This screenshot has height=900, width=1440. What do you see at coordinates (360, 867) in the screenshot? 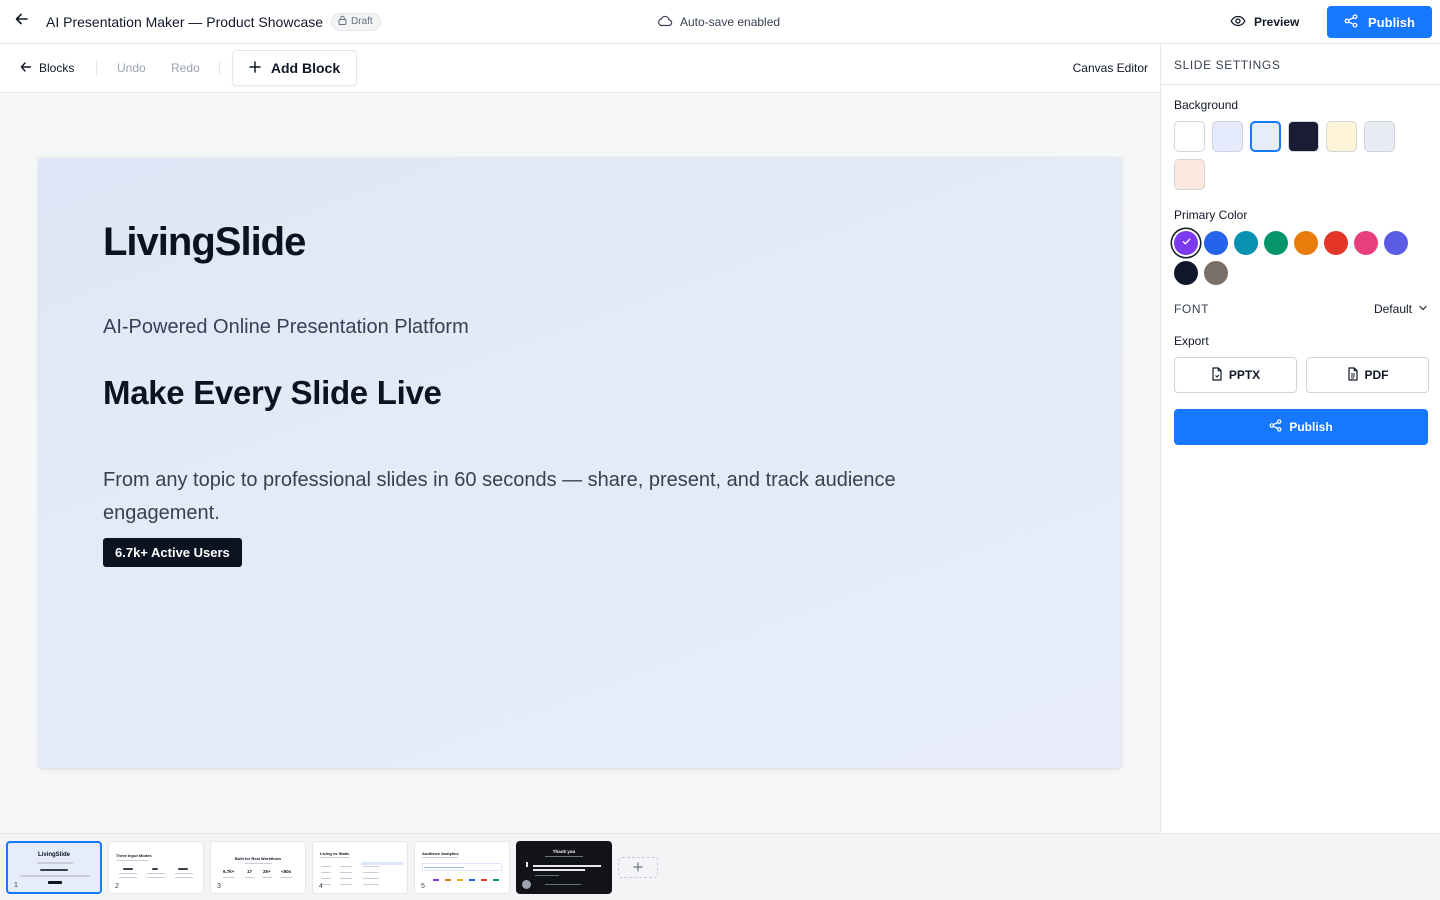
I see `slide-thumbnail: Living vs Static 4` at bounding box center [360, 867].